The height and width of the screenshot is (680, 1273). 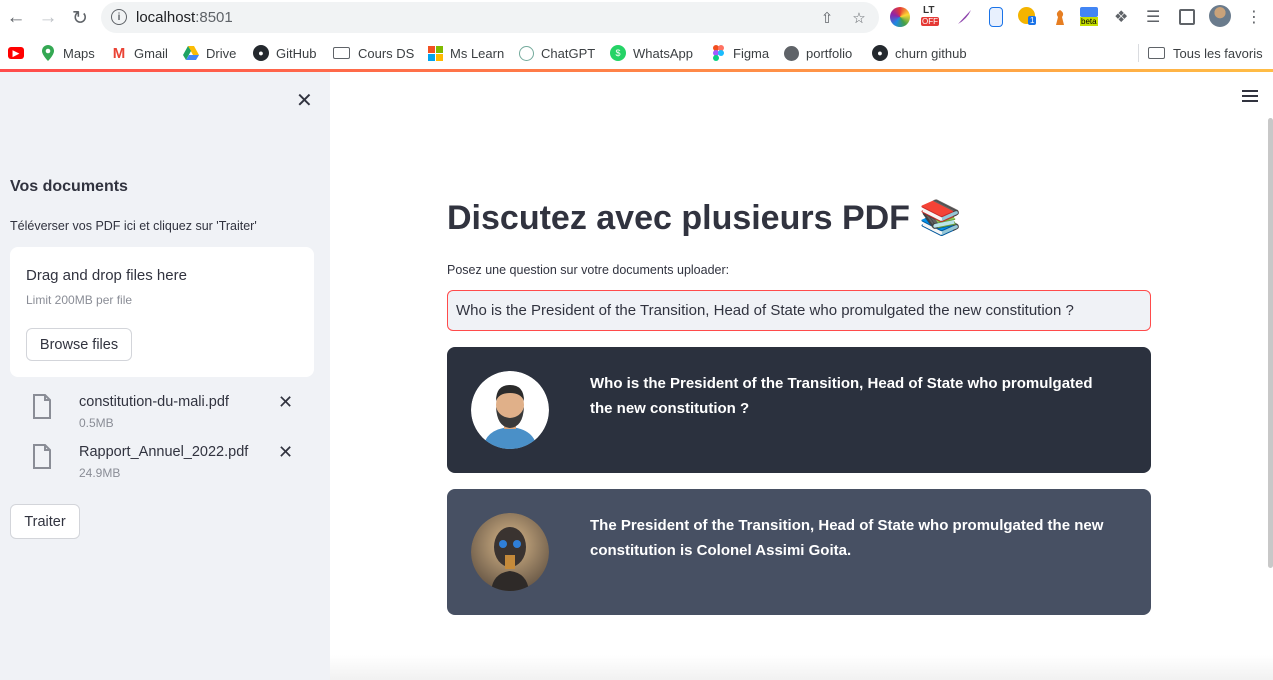 What do you see at coordinates (79, 53) in the screenshot?
I see `bookmark-label: Maps` at bounding box center [79, 53].